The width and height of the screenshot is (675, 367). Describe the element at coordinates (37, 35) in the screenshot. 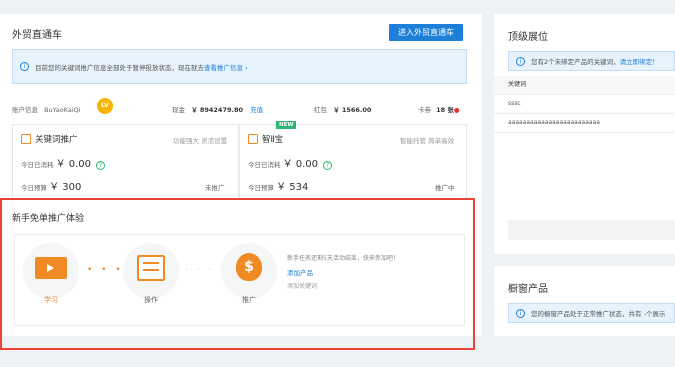

I see `card-title: 外贸直通车` at that location.